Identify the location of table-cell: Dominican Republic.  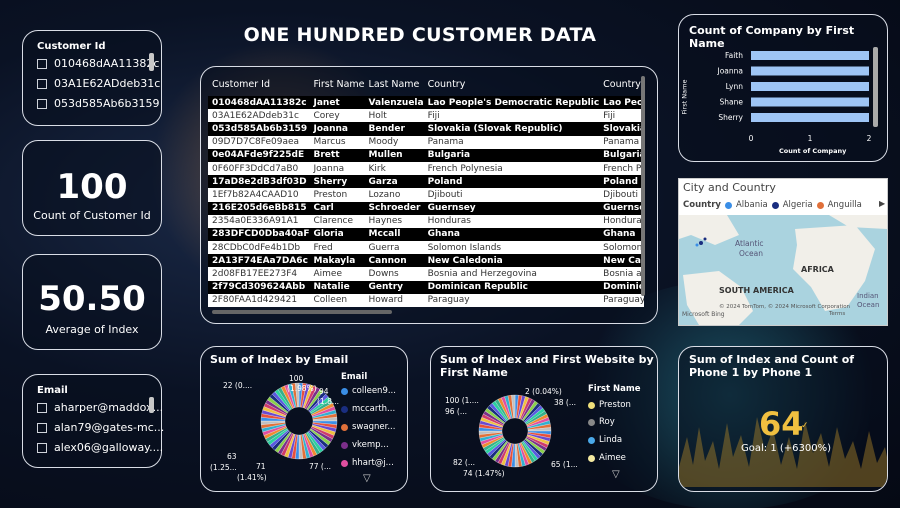
(511, 287).